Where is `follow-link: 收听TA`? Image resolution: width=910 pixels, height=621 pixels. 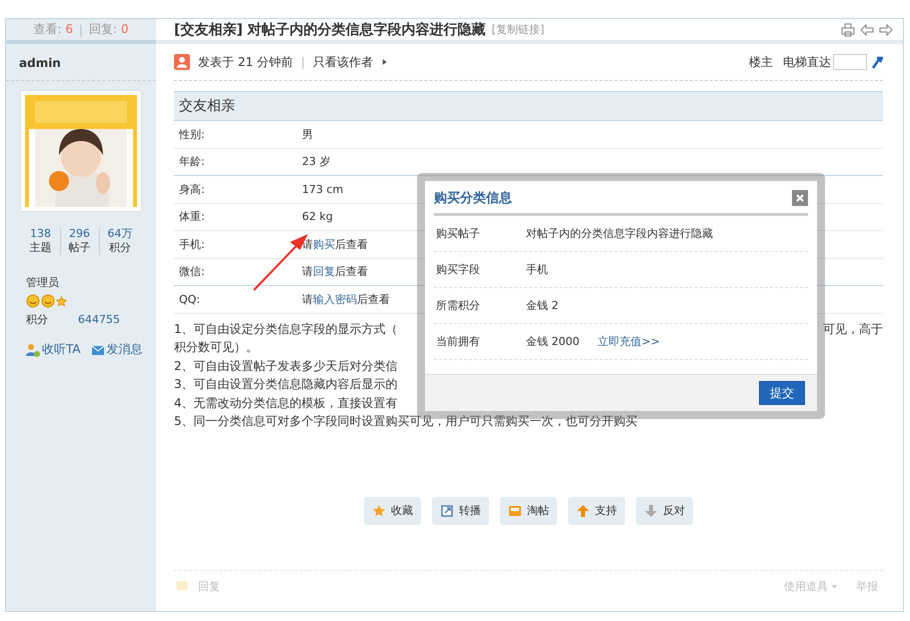 follow-link: 收听TA is located at coordinates (61, 349).